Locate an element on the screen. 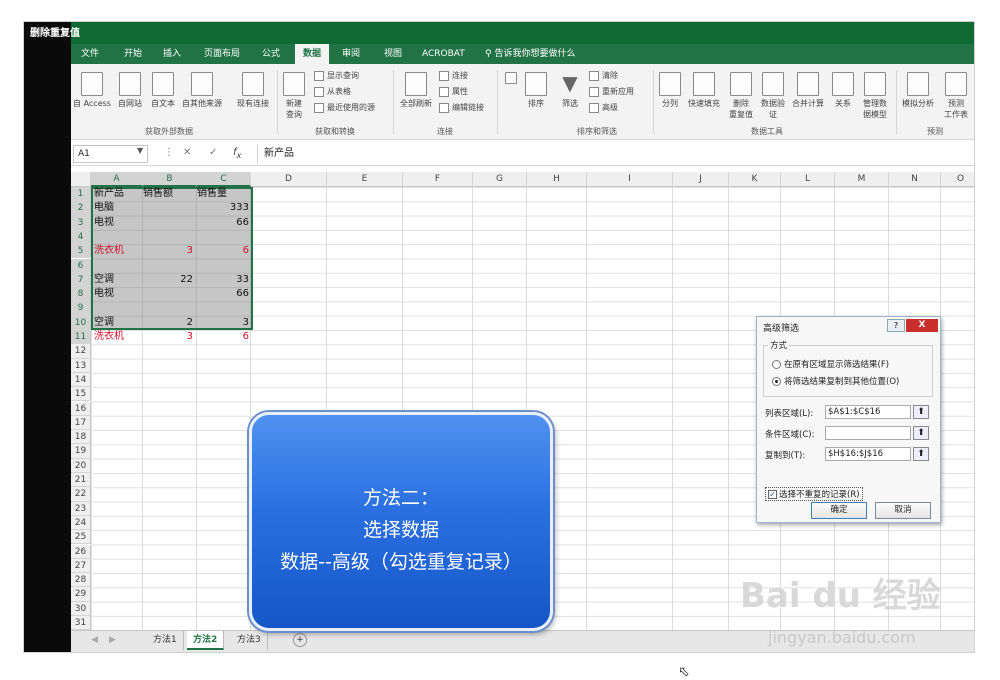  cell-a5: 洗衣机 is located at coordinates (118, 251).